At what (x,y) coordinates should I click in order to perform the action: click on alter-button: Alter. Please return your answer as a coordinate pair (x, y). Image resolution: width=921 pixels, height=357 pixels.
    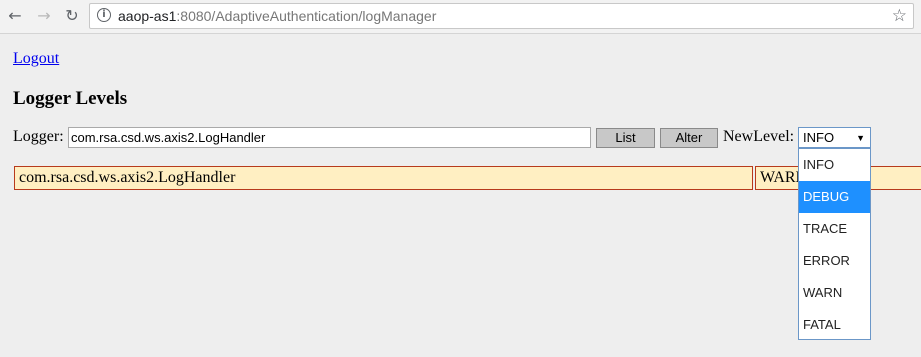
    Looking at the image, I should click on (689, 138).